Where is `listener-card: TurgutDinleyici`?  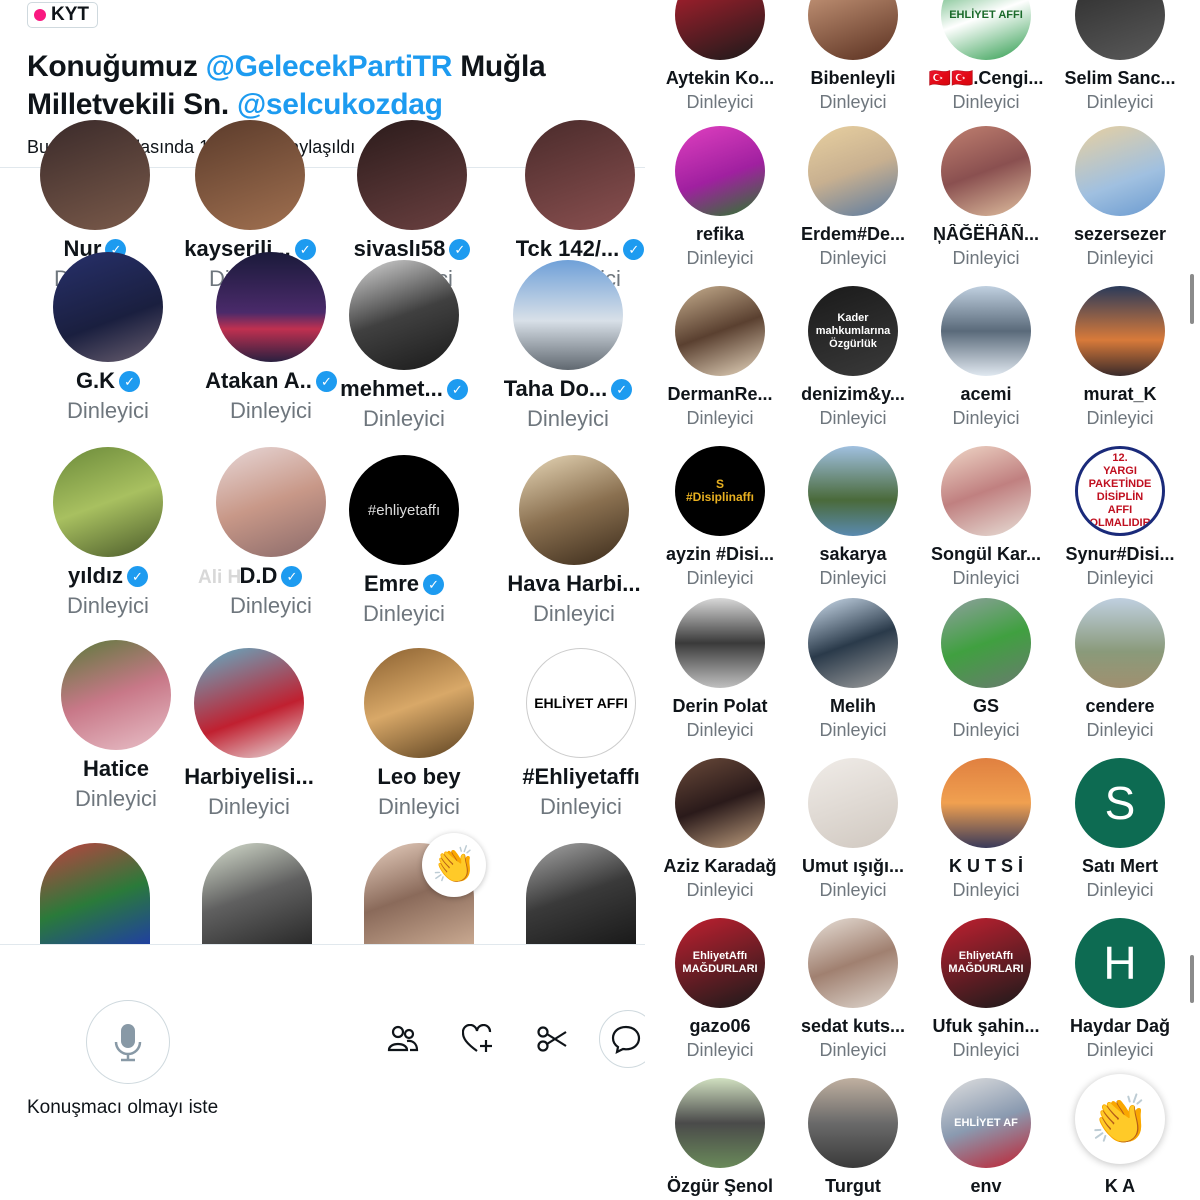 listener-card: TurgutDinleyici is located at coordinates (853, 1139).